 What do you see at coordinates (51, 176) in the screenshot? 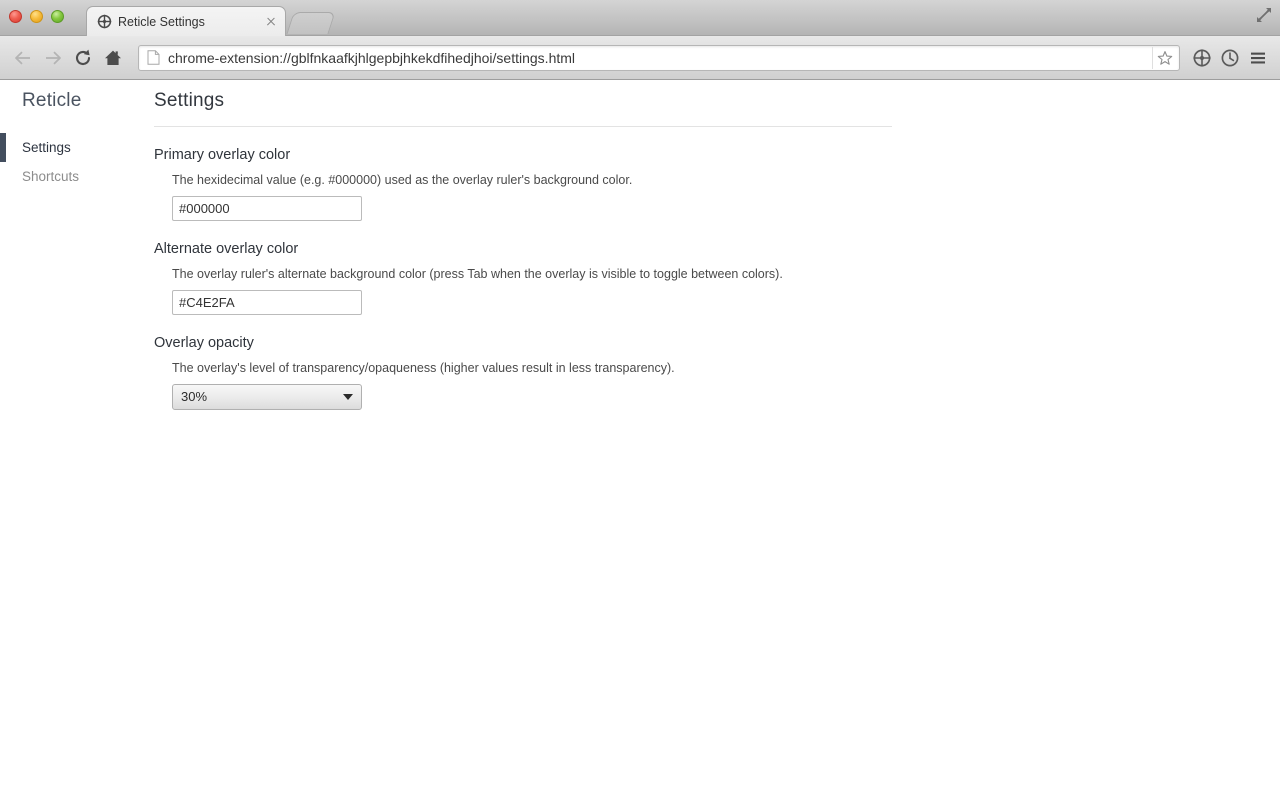
I see `sidebar-item-label: Shortcuts` at bounding box center [51, 176].